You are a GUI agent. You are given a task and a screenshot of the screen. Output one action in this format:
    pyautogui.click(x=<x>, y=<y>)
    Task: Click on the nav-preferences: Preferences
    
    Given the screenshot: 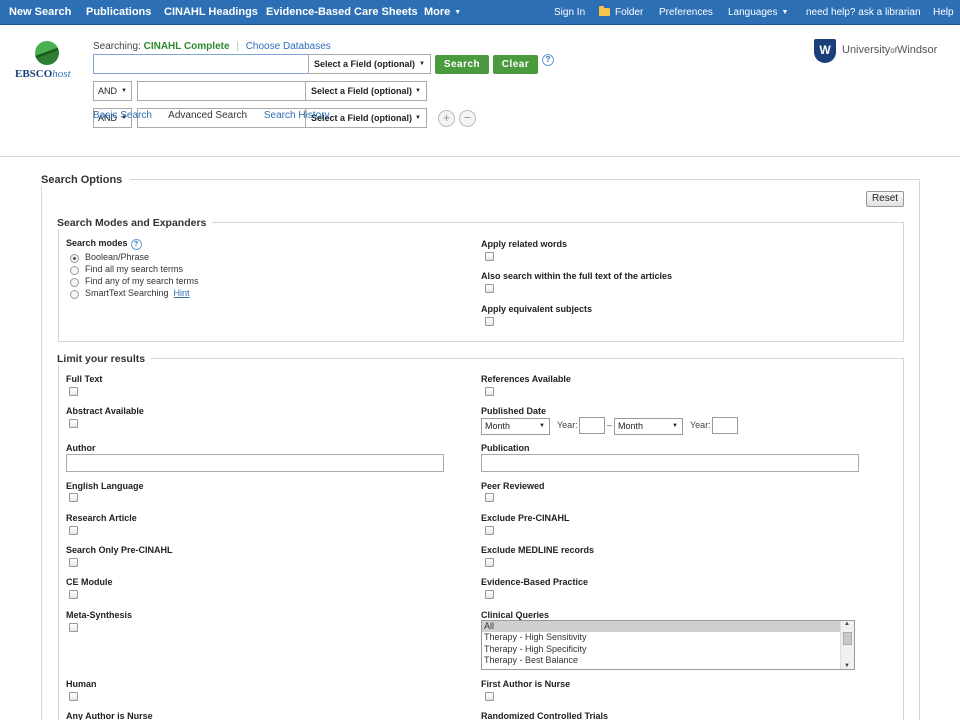 What is the action you would take?
    pyautogui.click(x=686, y=12)
    